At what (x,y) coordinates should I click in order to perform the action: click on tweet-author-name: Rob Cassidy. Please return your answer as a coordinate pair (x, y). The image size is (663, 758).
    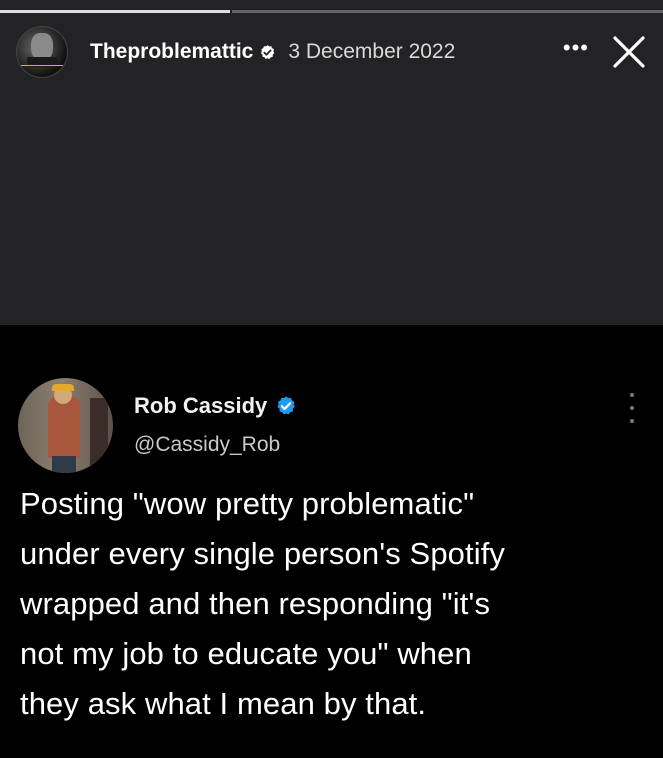
    Looking at the image, I should click on (200, 406).